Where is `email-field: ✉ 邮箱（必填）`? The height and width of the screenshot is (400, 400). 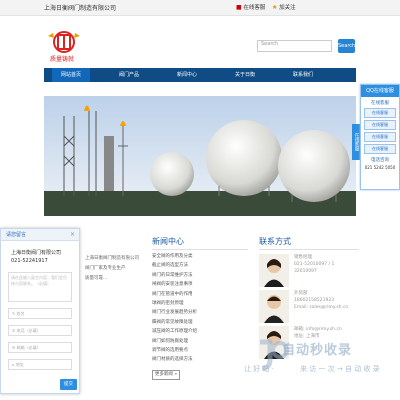
email-field: ✉ 邮箱（必填） is located at coordinates (40, 347).